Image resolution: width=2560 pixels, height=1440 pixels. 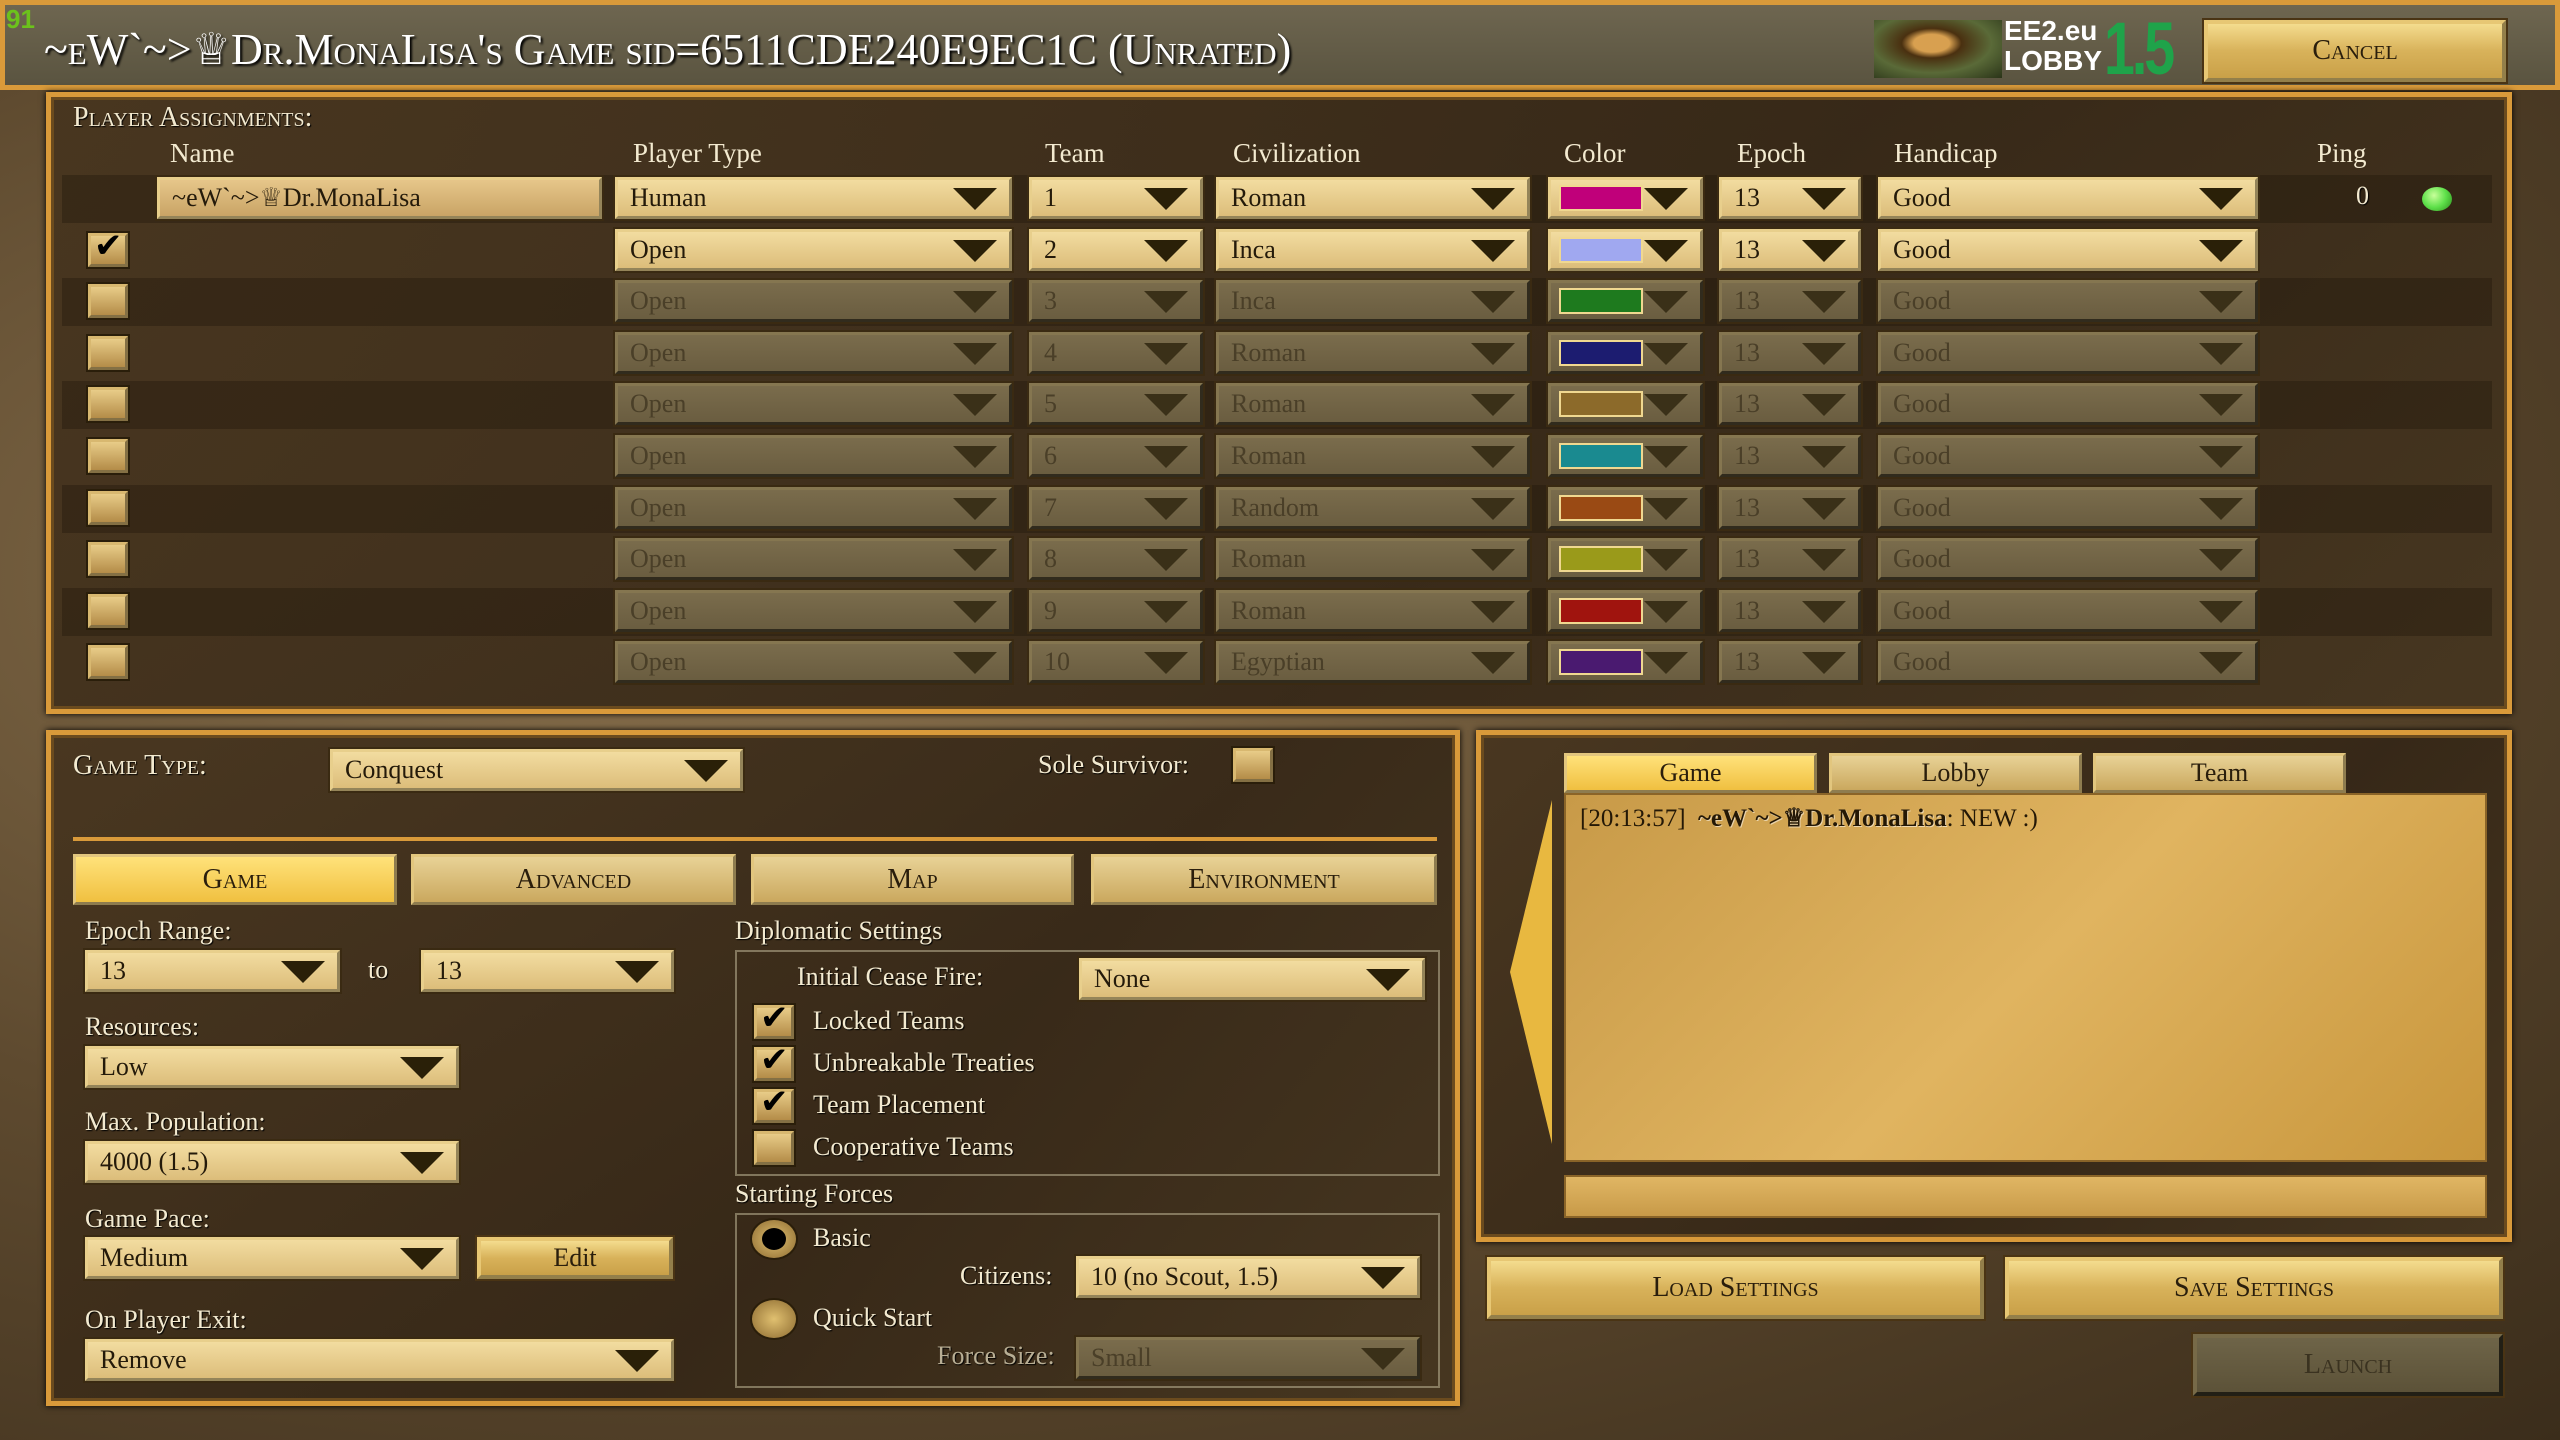 What do you see at coordinates (2025, 1196) in the screenshot?
I see `chat-input` at bounding box center [2025, 1196].